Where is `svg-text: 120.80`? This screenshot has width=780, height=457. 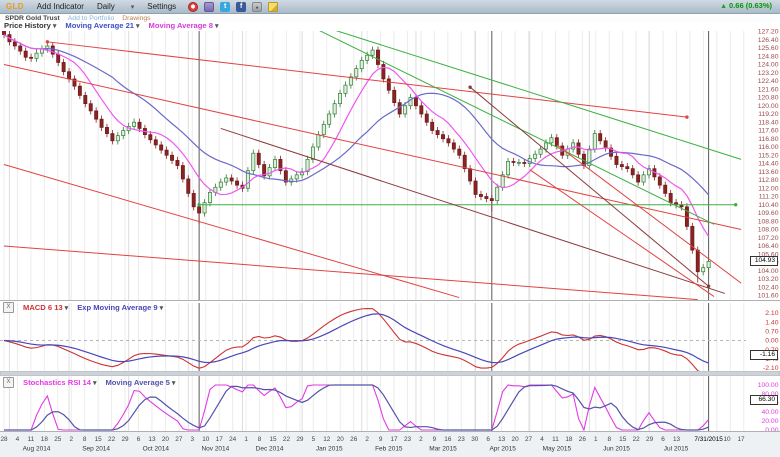
svg-text: 120.80 is located at coordinates (768, 98).